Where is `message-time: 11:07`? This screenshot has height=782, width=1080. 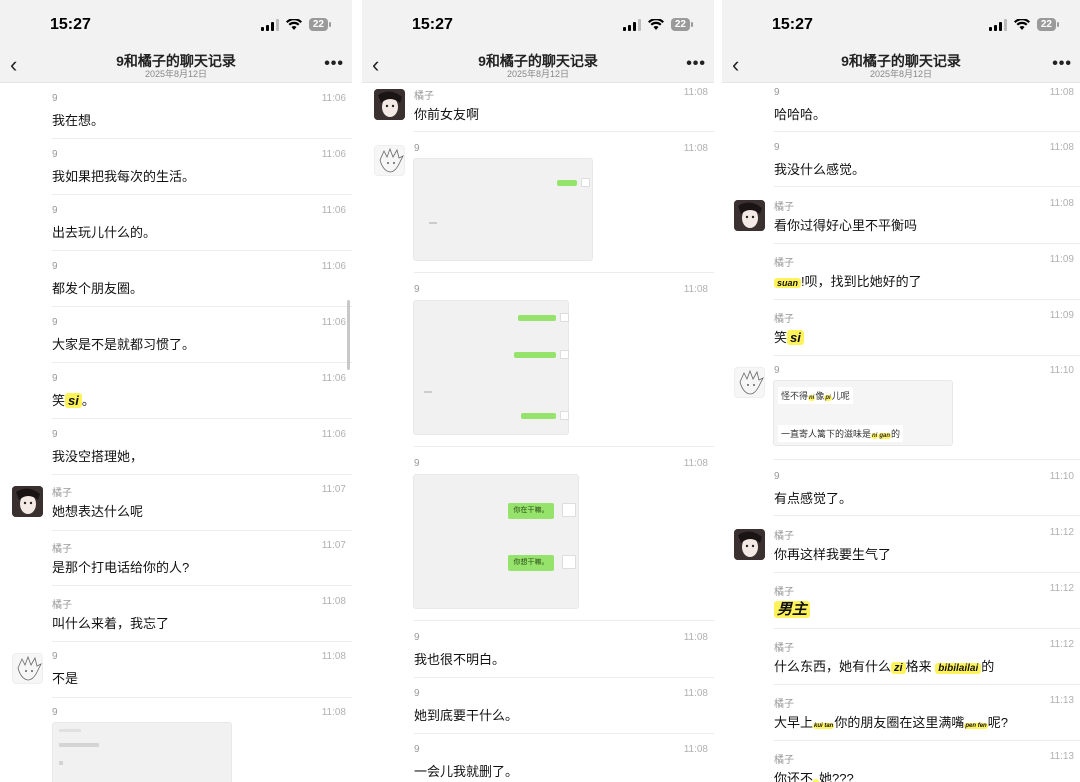 message-time: 11:07 is located at coordinates (333, 489).